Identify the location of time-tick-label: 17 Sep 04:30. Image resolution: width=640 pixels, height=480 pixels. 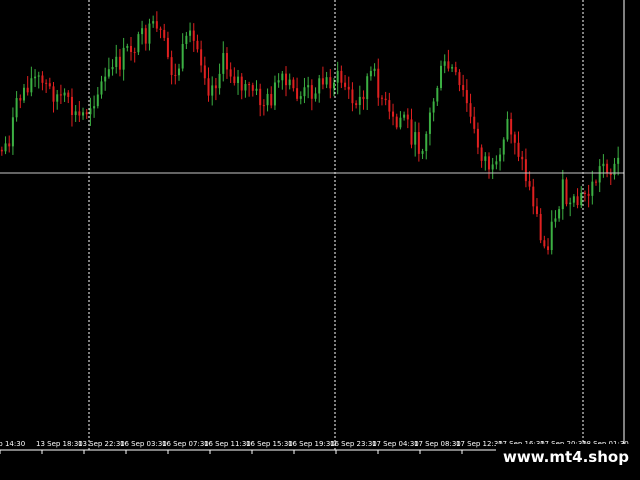
(395, 444).